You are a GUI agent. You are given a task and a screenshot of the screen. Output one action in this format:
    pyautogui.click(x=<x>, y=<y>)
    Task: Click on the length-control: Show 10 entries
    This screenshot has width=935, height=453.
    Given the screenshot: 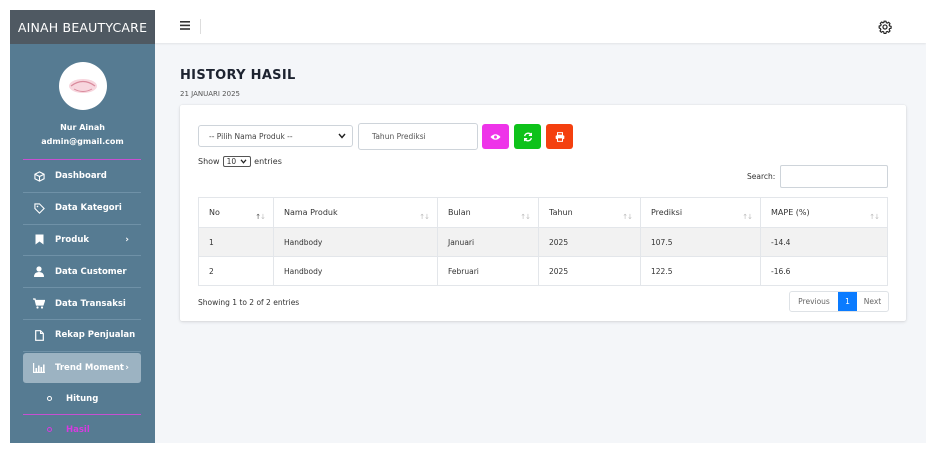 What is the action you would take?
    pyautogui.click(x=240, y=161)
    